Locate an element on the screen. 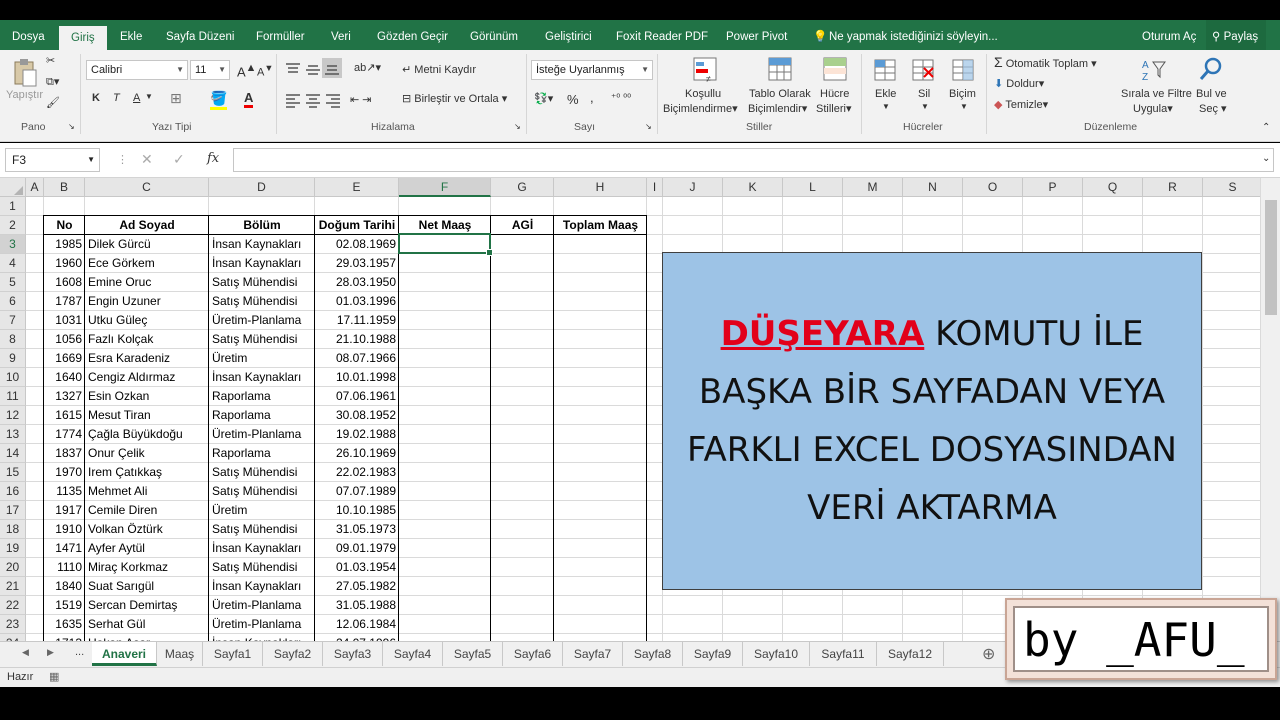  table-cell: 24.07.1996 is located at coordinates (357, 637).